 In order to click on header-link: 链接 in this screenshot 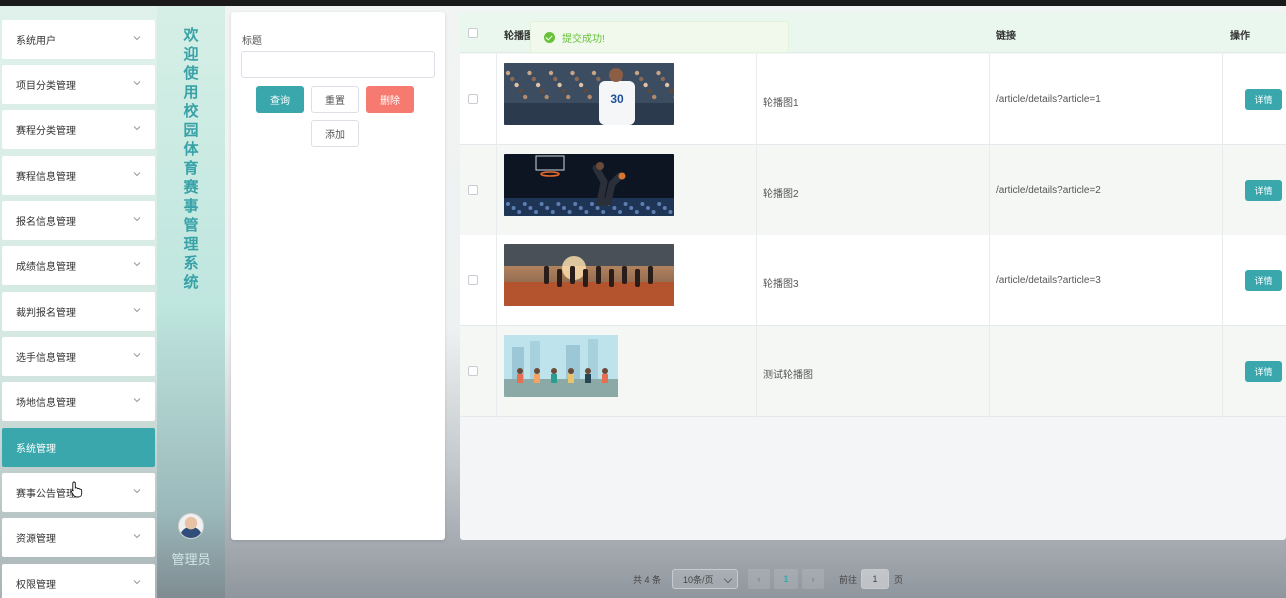, I will do `click(1006, 36)`.